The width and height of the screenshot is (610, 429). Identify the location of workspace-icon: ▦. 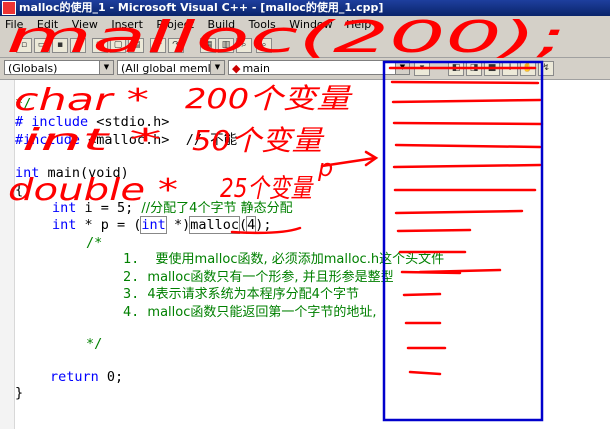
(208, 45).